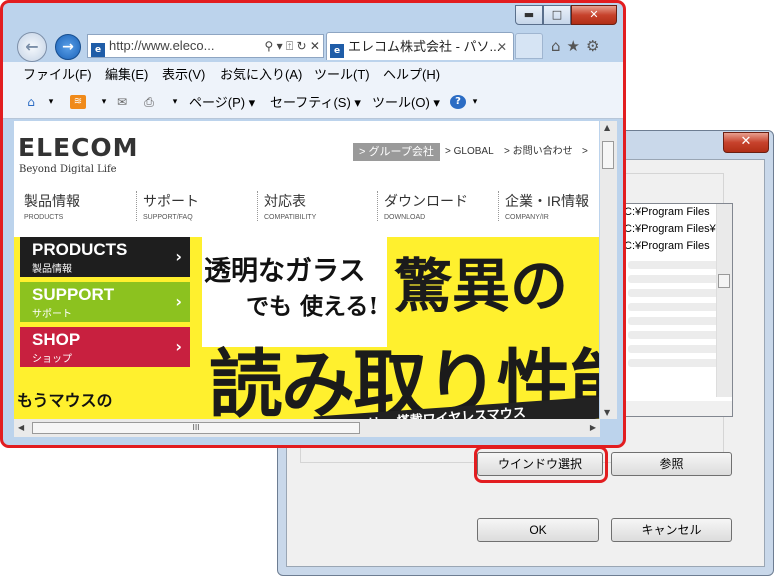 The width and height of the screenshot is (776, 577). I want to click on select-window-highlight, so click(541, 464).